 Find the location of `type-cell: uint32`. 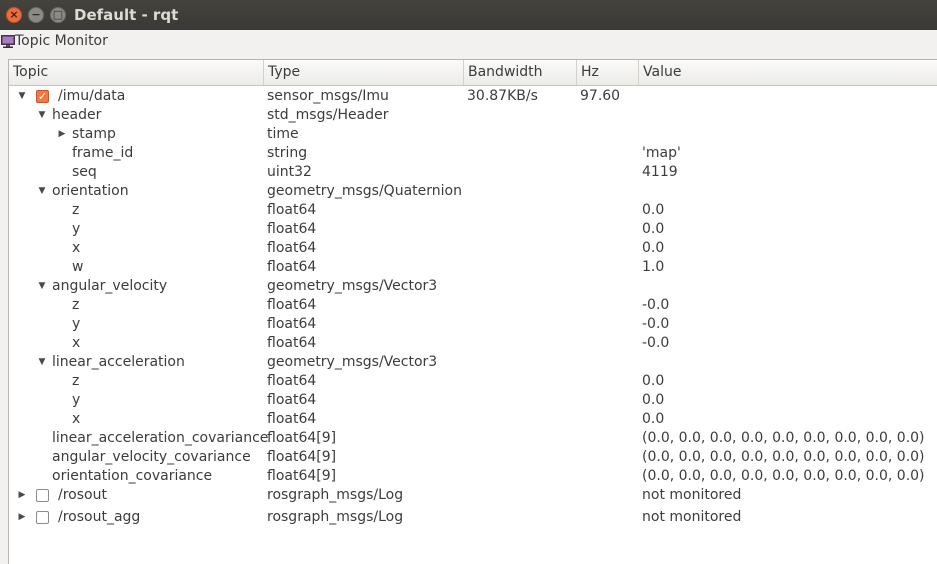

type-cell: uint32 is located at coordinates (289, 172).